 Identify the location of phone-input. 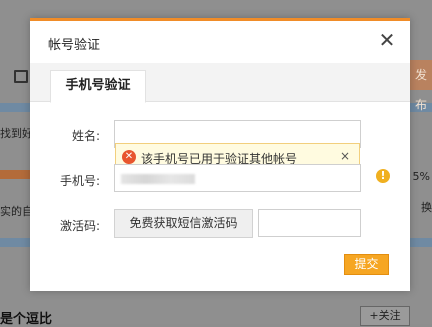
(237, 178).